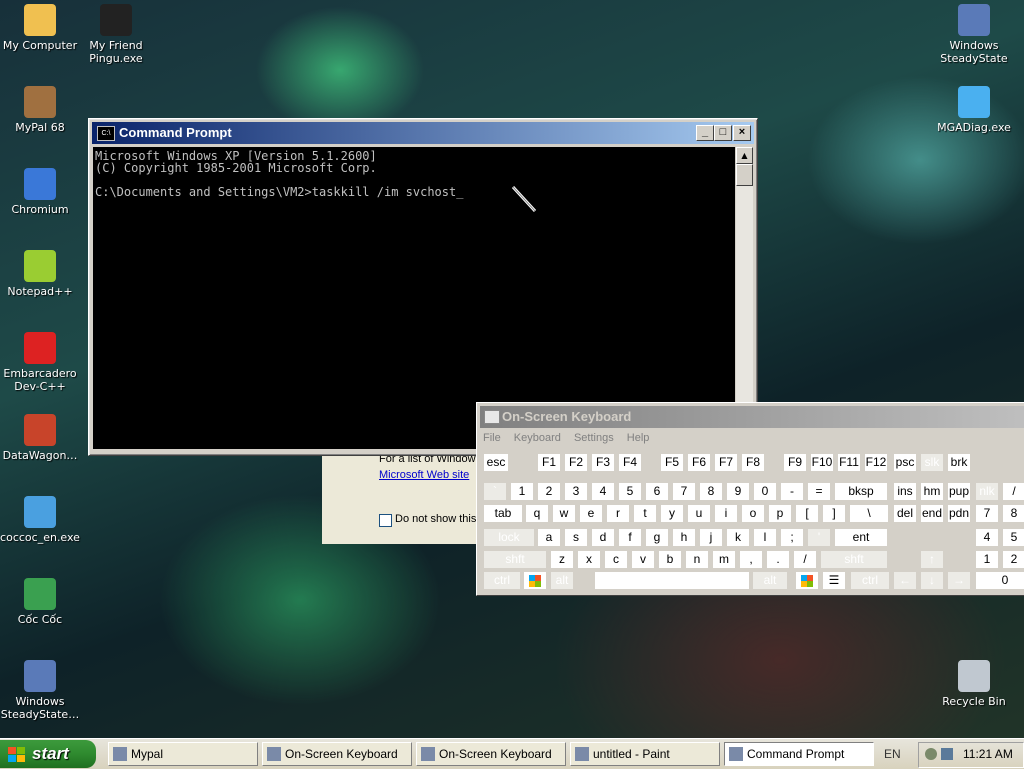 This screenshot has width=1024, height=769. Describe the element at coordinates (537, 513) in the screenshot. I see `key-q: q` at that location.